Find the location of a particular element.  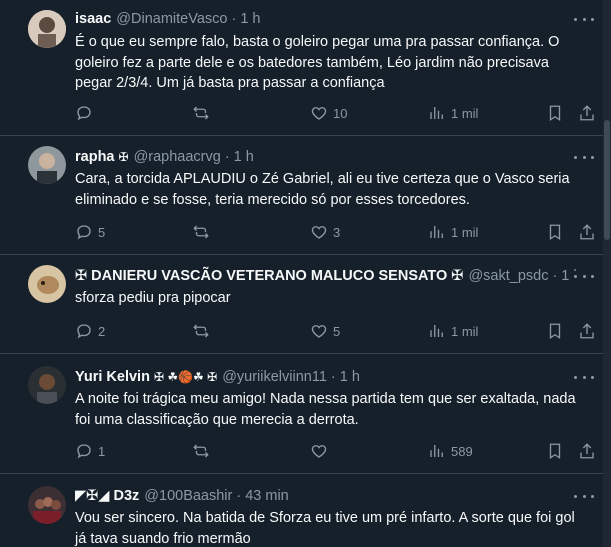

reply-count: 1 is located at coordinates (102, 451).